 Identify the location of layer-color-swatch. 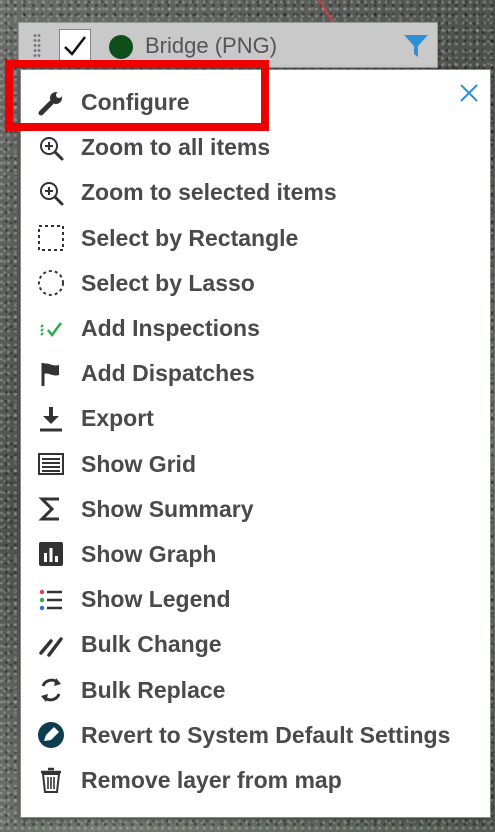
(121, 47).